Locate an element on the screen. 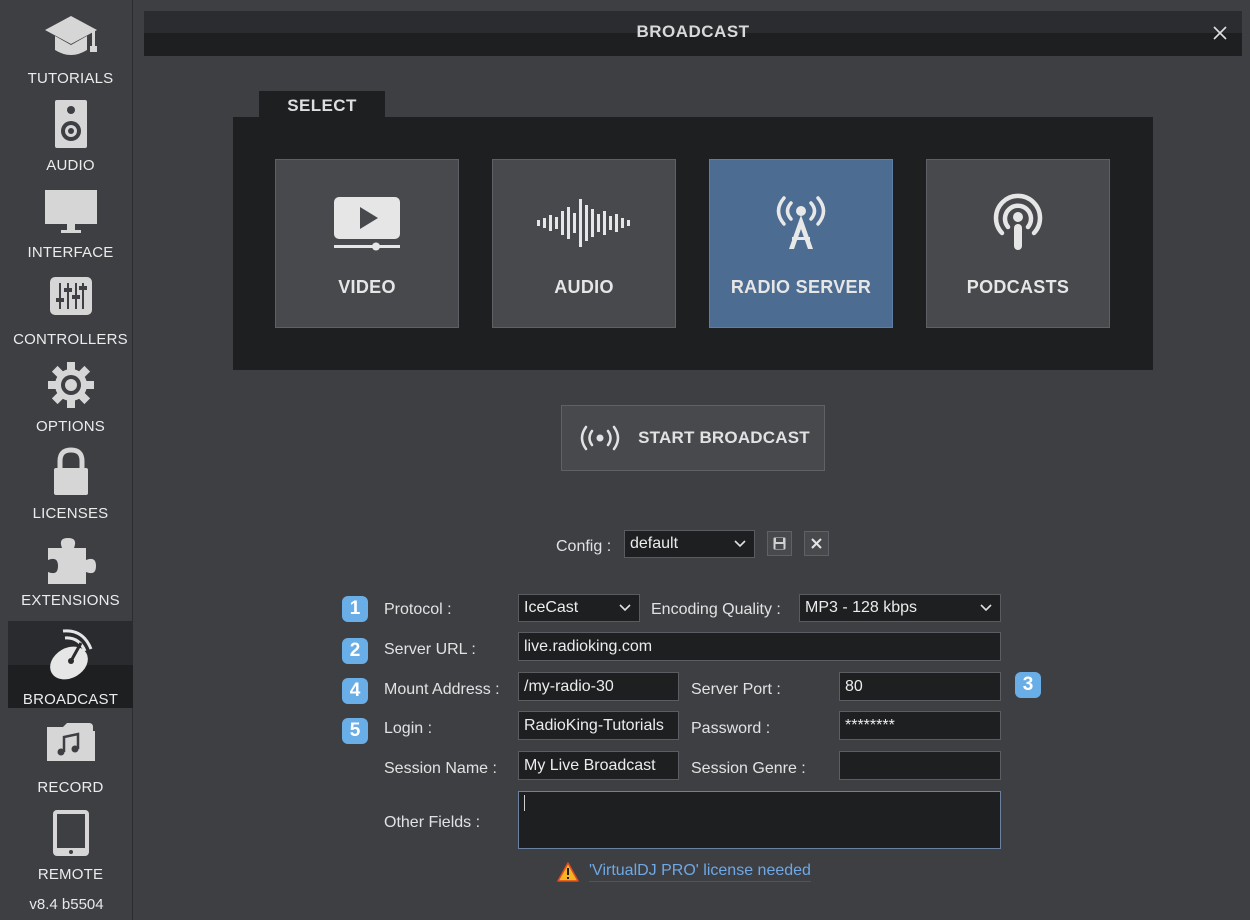 This screenshot has height=920, width=1250. session-genre-input is located at coordinates (920, 765).